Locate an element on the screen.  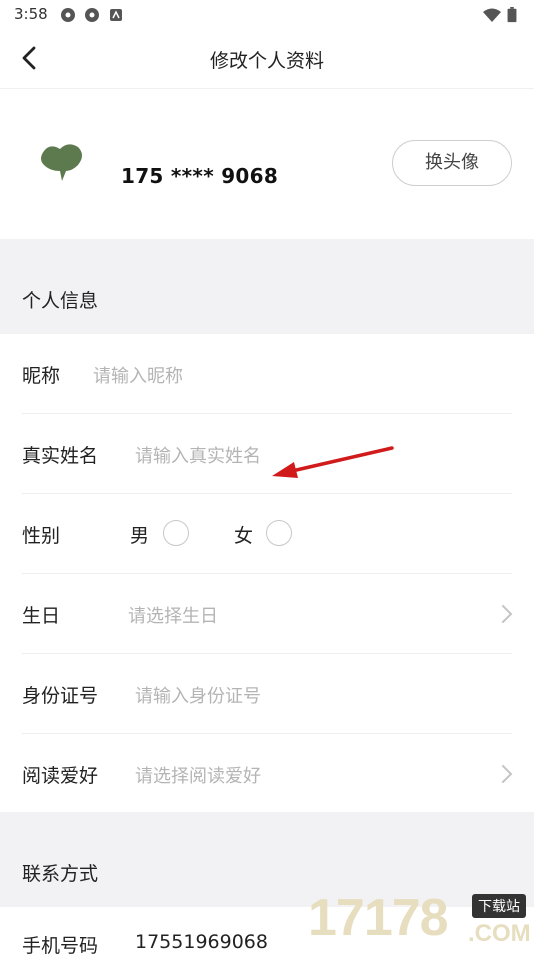
id-number-row: 身份证号 请输入身份证号 is located at coordinates (267, 694).